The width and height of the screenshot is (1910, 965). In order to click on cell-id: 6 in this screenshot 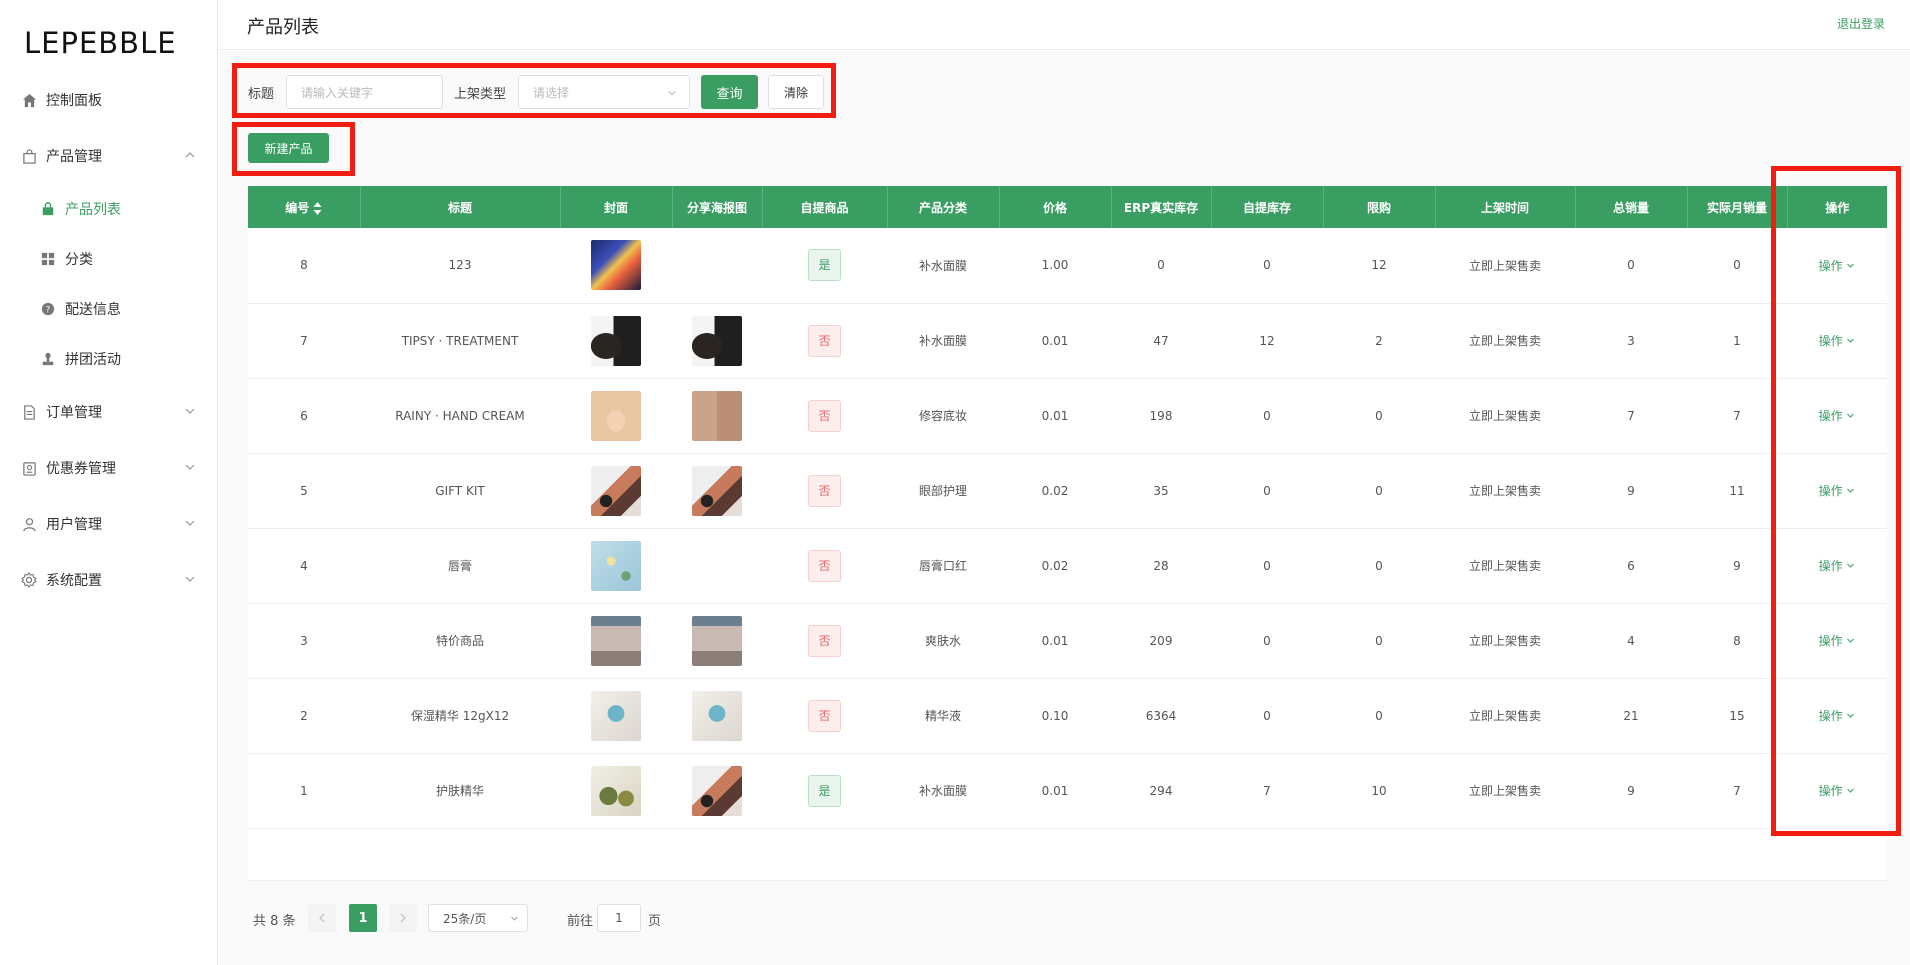, I will do `click(304, 416)`.